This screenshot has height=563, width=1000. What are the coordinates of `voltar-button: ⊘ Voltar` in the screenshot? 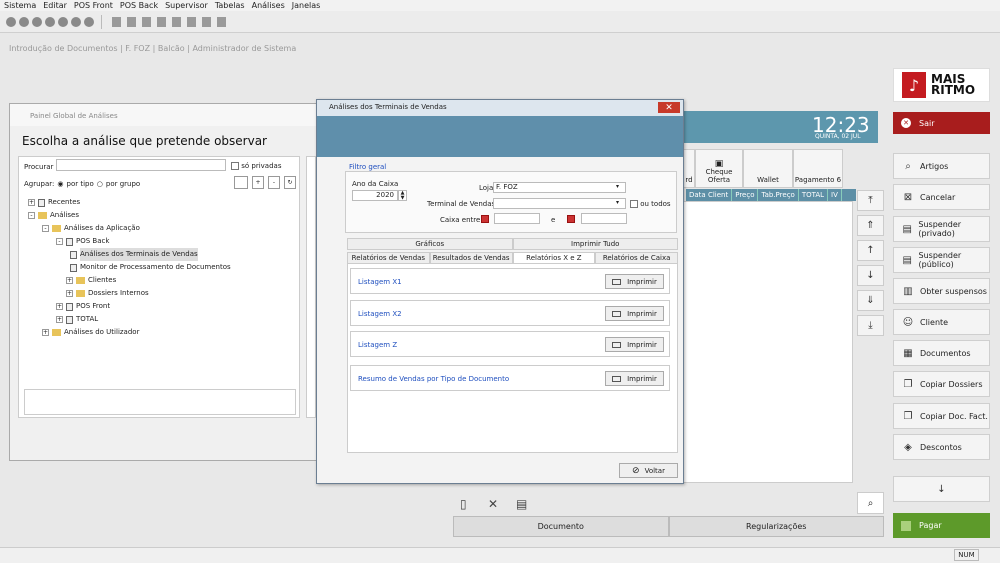 It's located at (648, 470).